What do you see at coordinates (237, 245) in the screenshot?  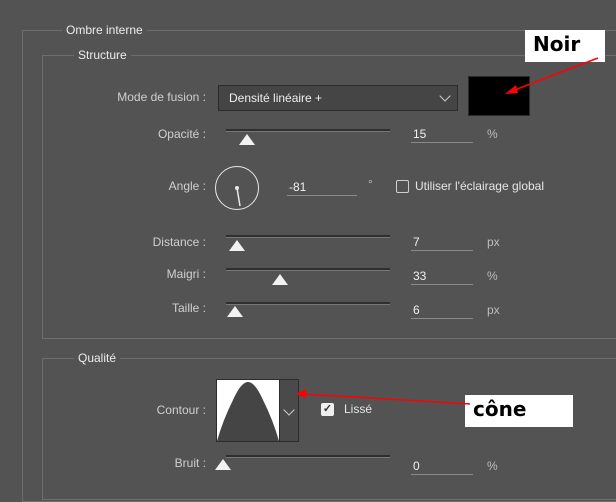 I see `distance-slider-thumb` at bounding box center [237, 245].